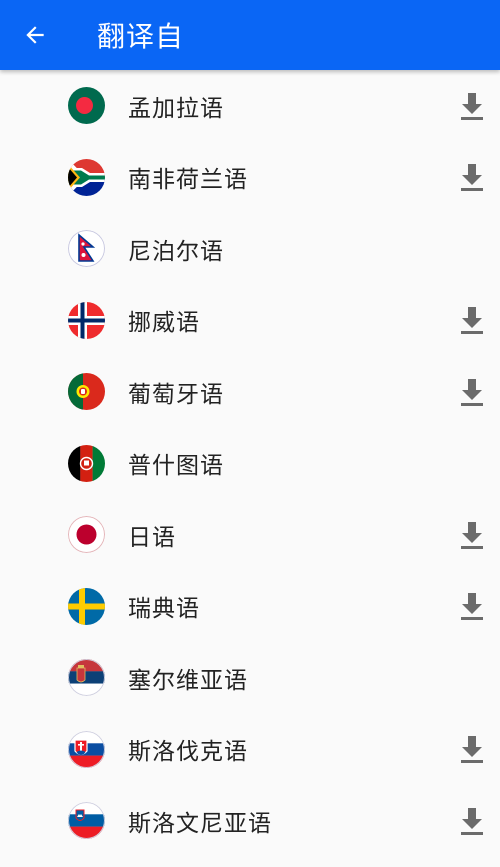  I want to click on page-title: 翻译自, so click(141, 36).